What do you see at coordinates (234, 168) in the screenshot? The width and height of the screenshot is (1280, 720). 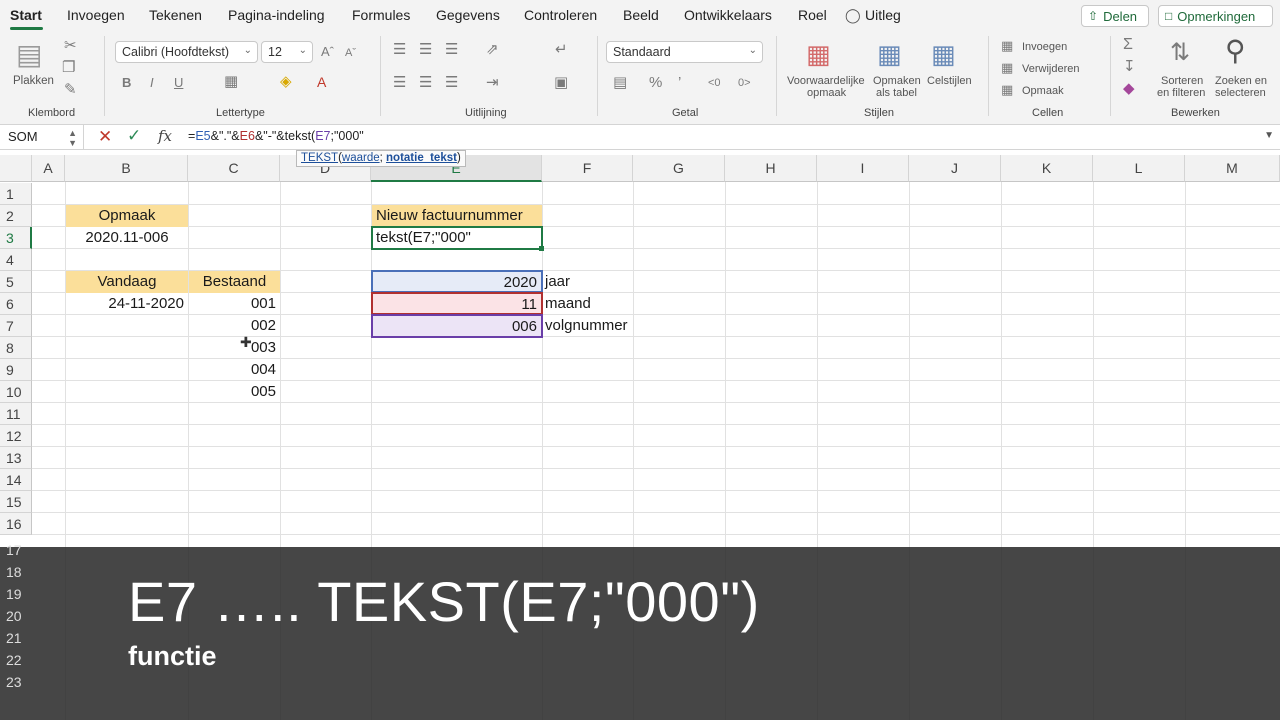 I see `col-header-c: C` at bounding box center [234, 168].